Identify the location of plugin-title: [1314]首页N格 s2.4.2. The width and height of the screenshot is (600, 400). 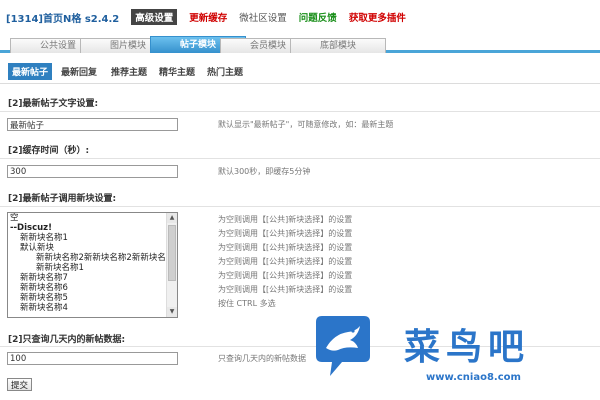
(63, 19).